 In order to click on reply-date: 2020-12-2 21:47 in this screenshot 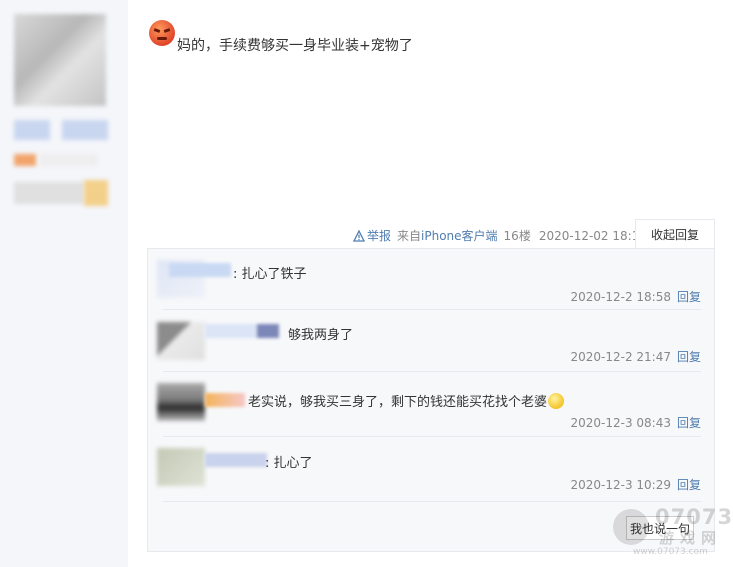, I will do `click(620, 357)`.